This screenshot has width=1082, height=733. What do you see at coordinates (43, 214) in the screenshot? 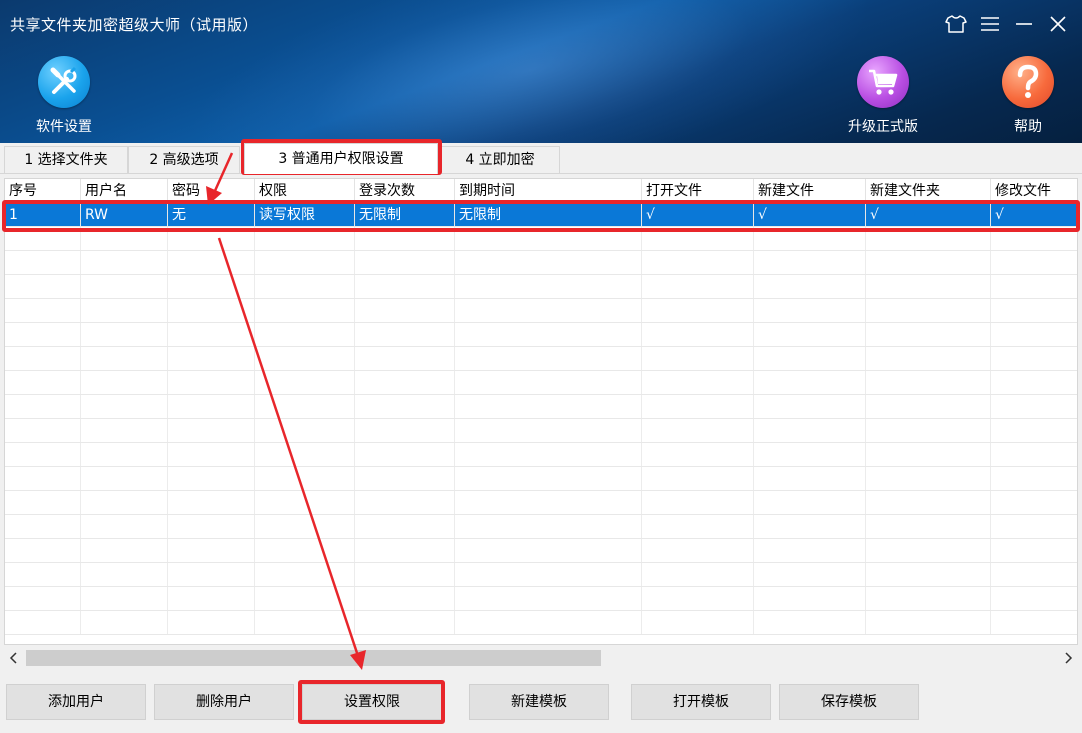
I see `table-cell: 1` at bounding box center [43, 214].